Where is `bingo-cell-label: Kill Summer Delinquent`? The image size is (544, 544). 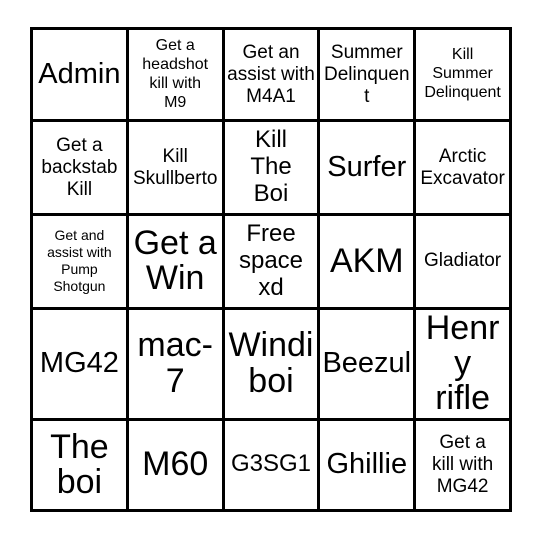 bingo-cell-label: Kill Summer Delinquent is located at coordinates (462, 74).